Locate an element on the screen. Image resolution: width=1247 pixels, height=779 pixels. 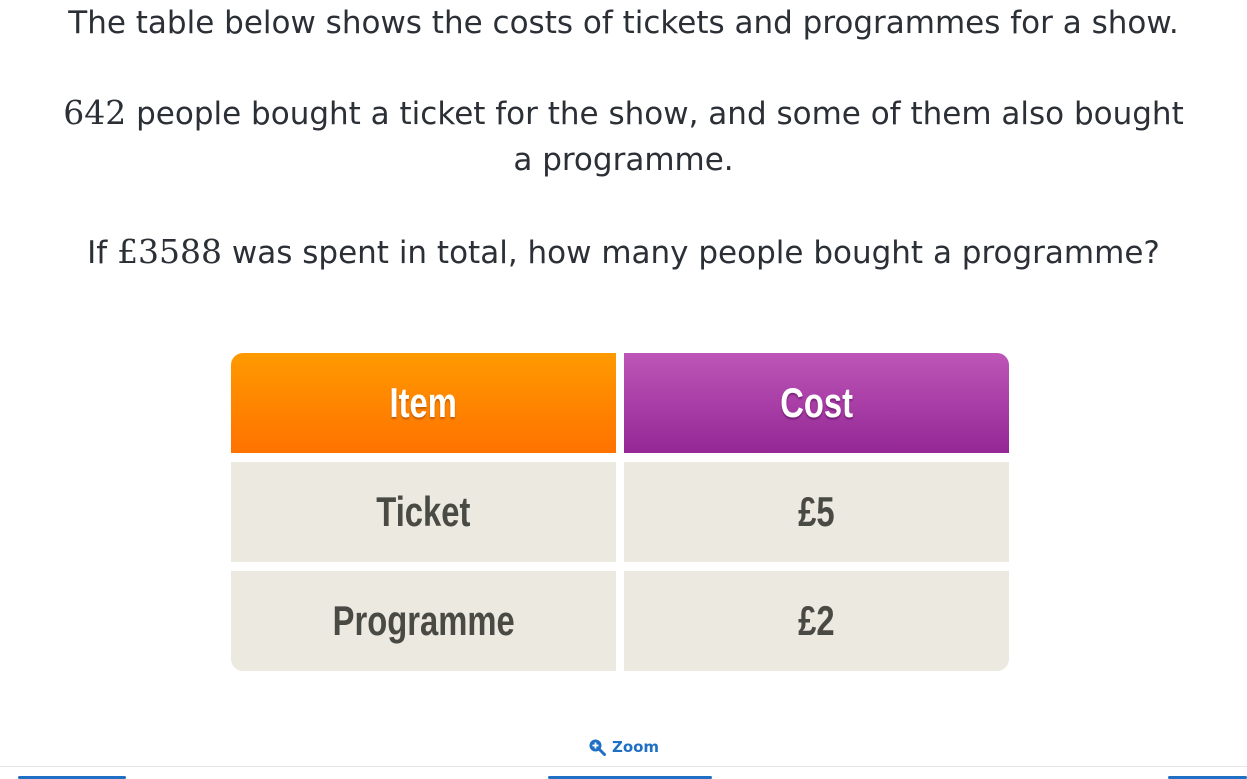
question-line-2-continued: a programme. is located at coordinates (623, 160).